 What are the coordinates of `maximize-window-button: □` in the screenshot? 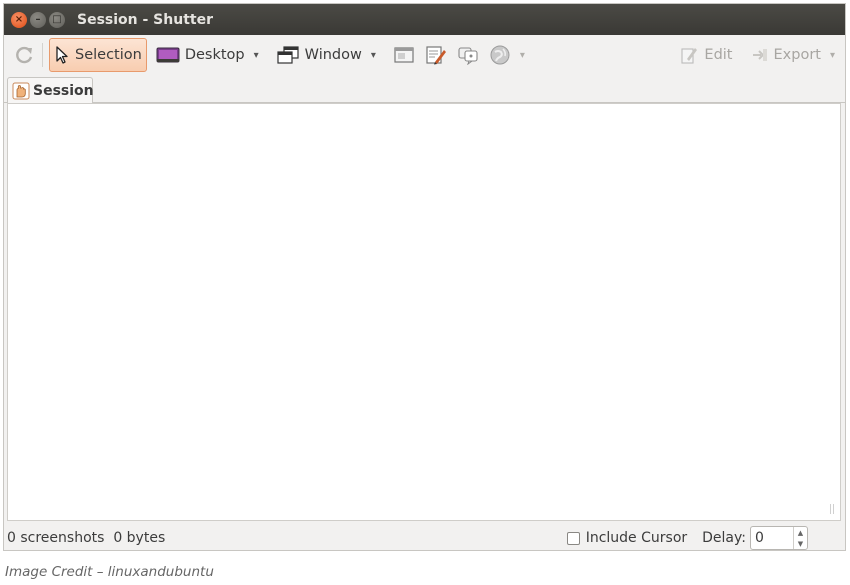 It's located at (57, 19).